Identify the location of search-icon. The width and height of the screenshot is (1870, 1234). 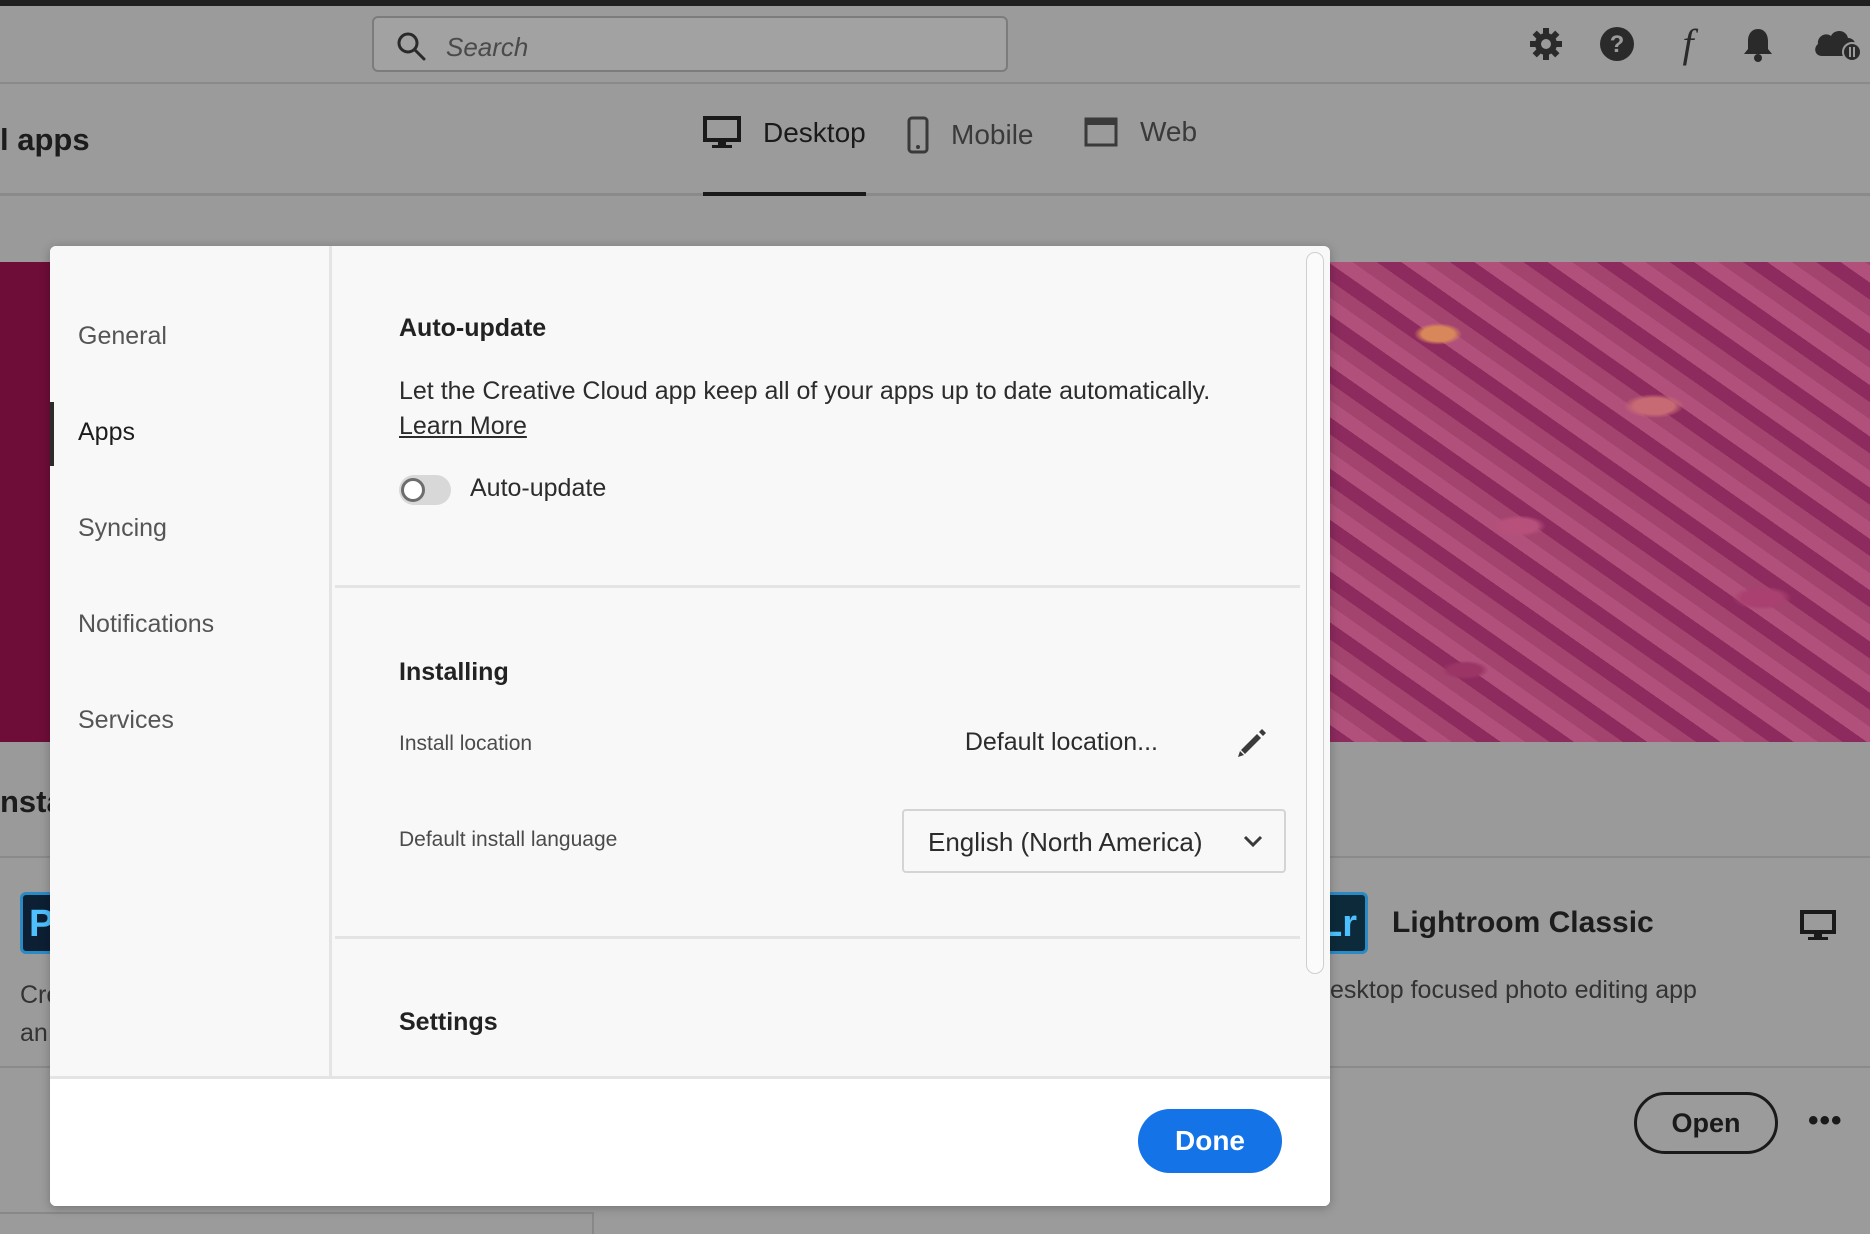
(411, 46).